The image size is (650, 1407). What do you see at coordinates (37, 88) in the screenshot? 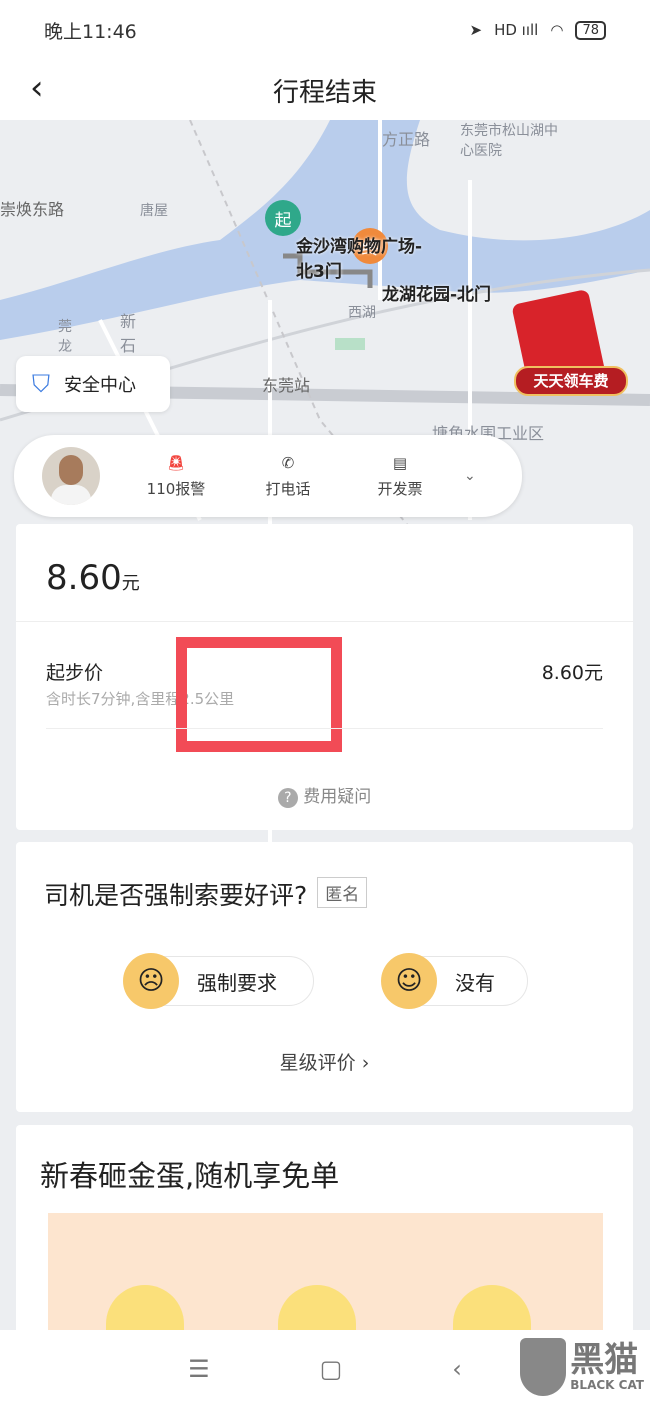
I see `back-button: ‹` at bounding box center [37, 88].